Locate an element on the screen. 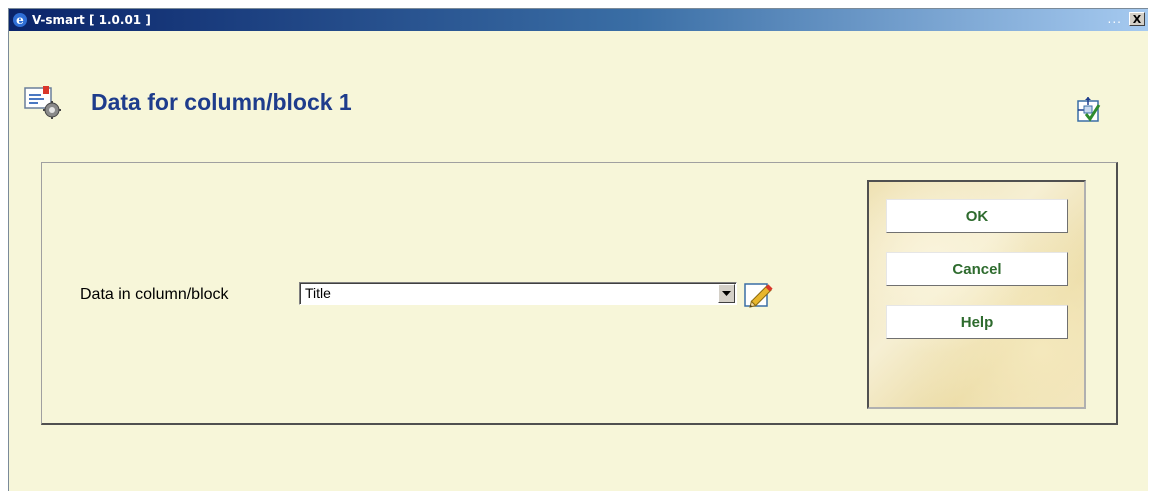  select-value: Title is located at coordinates (318, 293).